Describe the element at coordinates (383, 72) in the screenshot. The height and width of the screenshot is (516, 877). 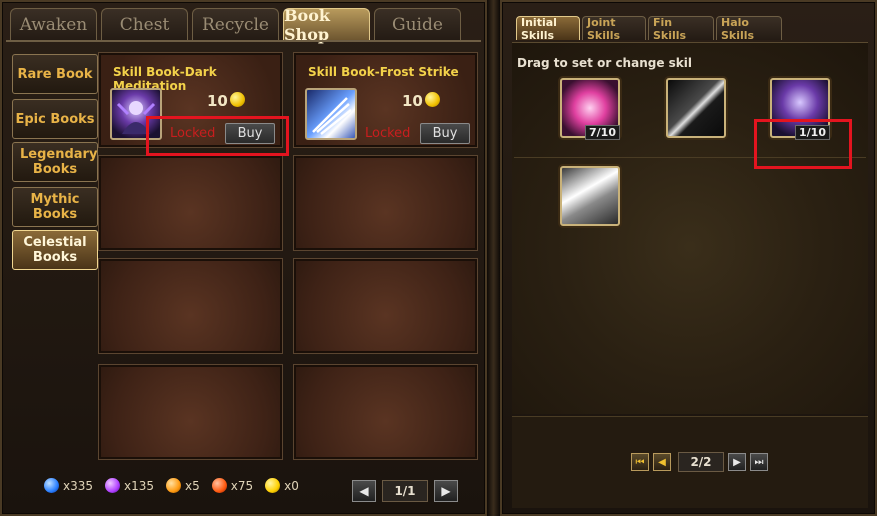
I see `book-title: Skill Book-Frost Strike` at that location.